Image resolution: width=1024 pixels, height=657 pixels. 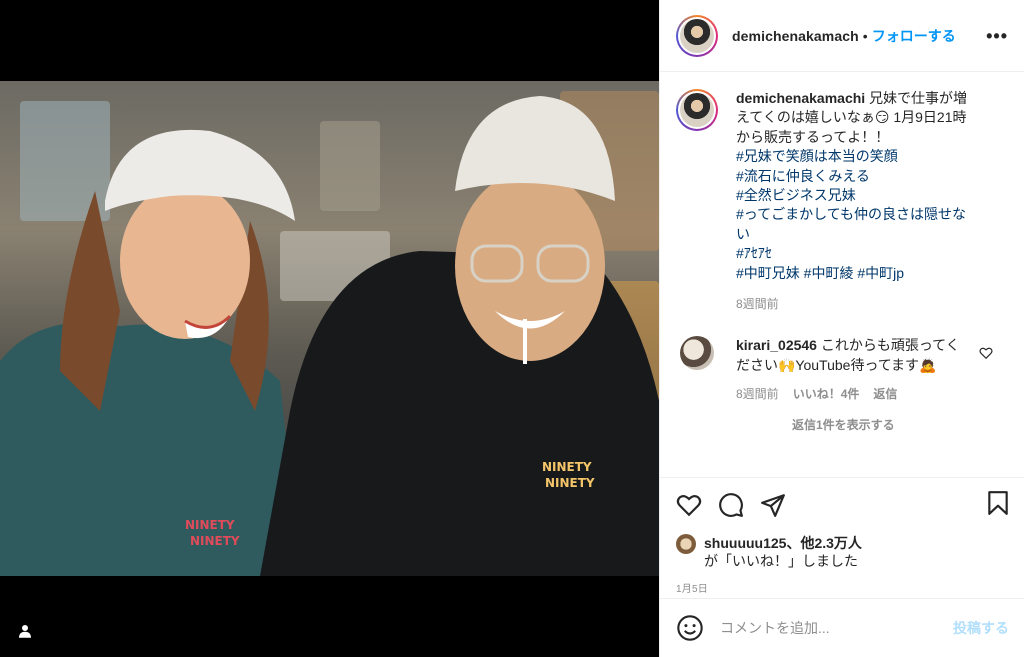 What do you see at coordinates (690, 628) in the screenshot?
I see `emoji-icon` at bounding box center [690, 628].